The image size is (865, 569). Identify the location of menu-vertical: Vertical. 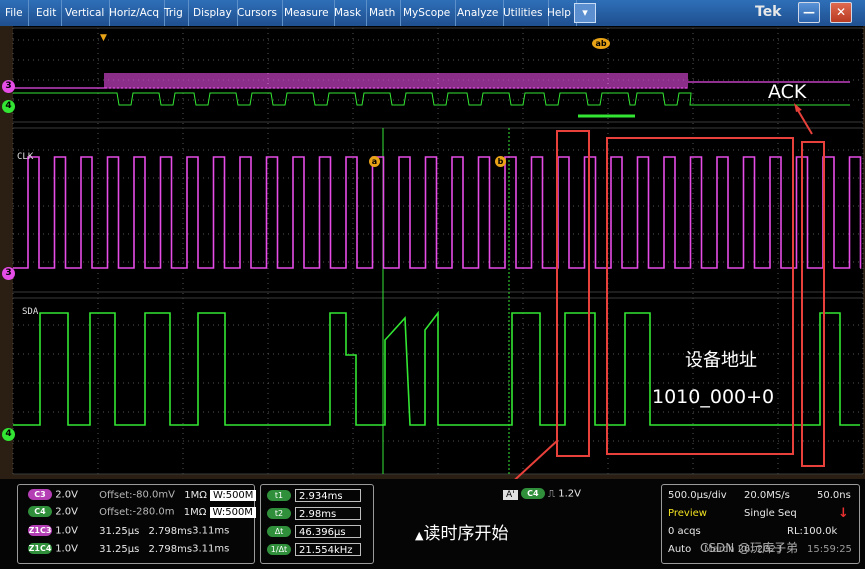
(85, 13).